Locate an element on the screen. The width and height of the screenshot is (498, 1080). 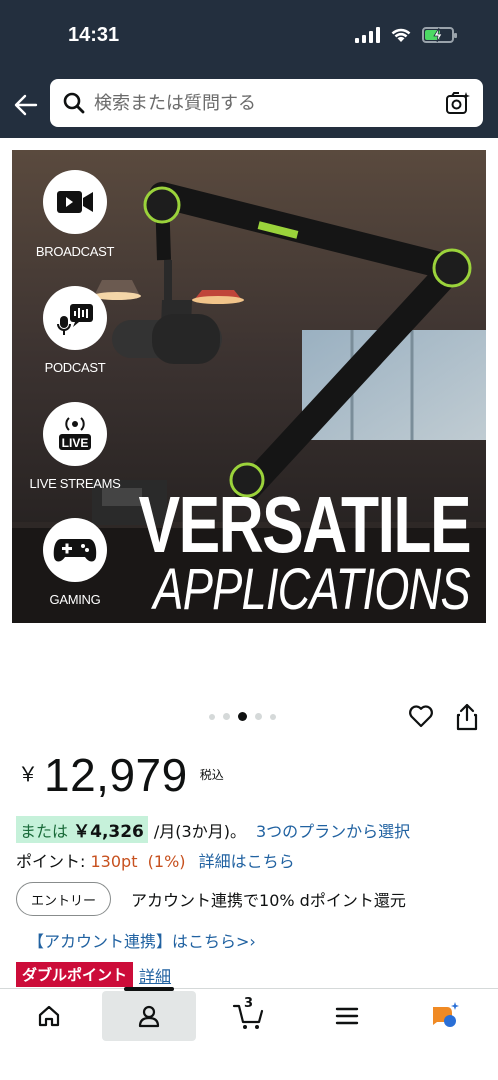
points-details-link: 詳細はこちら is located at coordinates (247, 861).